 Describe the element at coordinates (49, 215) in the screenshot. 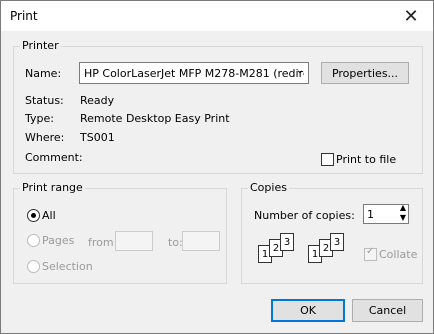

I see `all-label: All` at that location.